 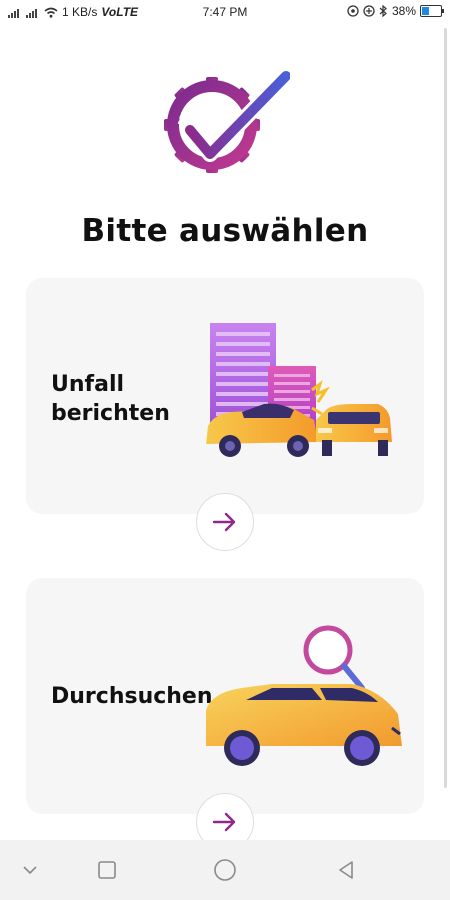 I want to click on location-icon, so click(x=369, y=11).